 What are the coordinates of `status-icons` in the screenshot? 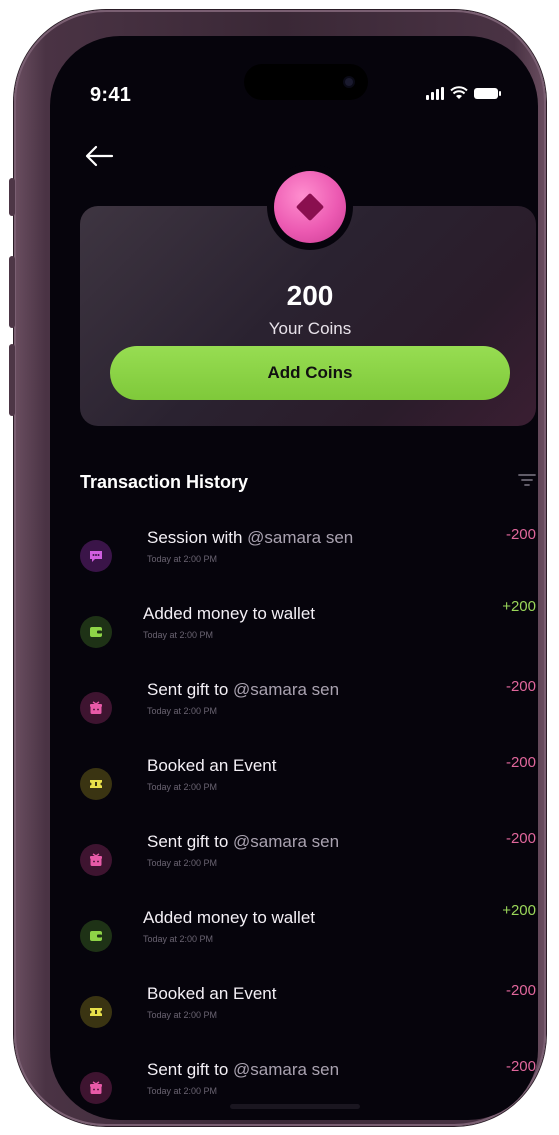 It's located at (463, 93).